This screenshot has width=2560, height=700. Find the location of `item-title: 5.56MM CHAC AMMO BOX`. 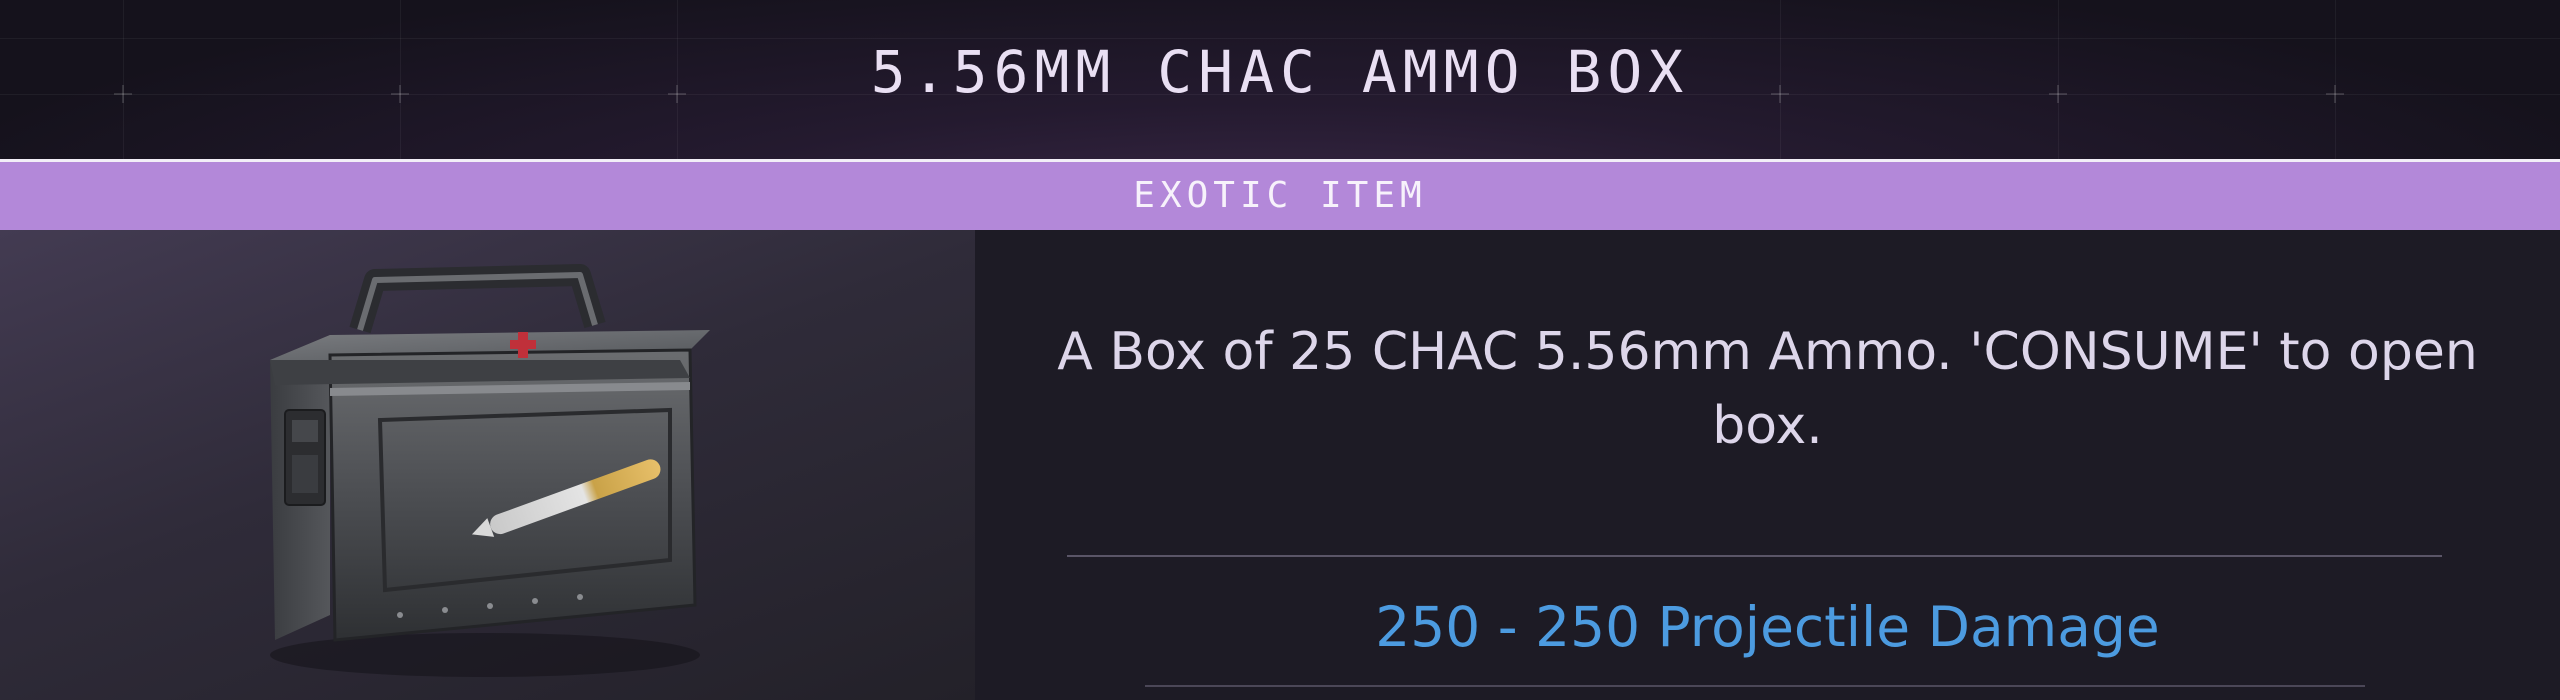

item-title: 5.56MM CHAC AMMO BOX is located at coordinates (1280, 72).